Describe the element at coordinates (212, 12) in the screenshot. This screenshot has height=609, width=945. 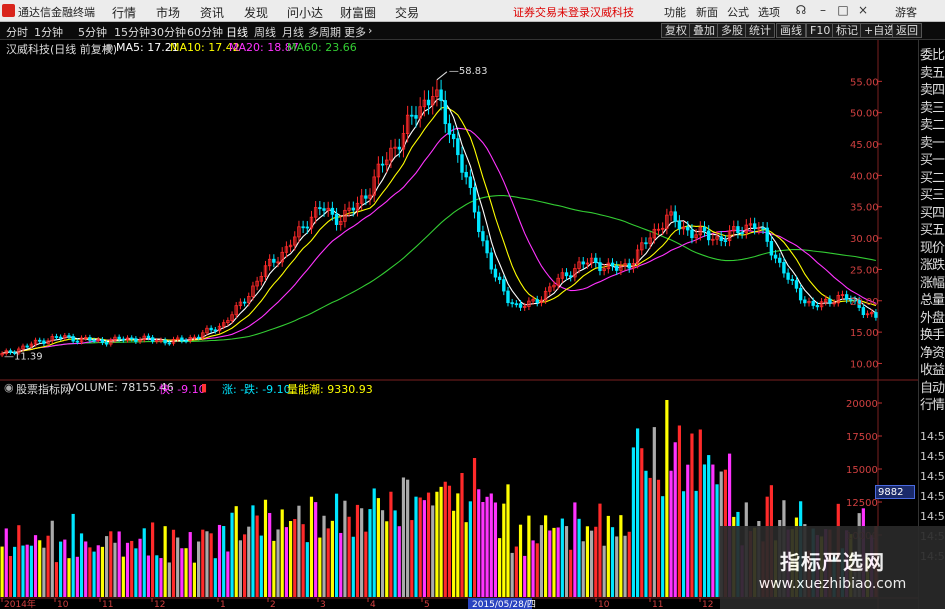
I see `menu-news: 资讯` at that location.